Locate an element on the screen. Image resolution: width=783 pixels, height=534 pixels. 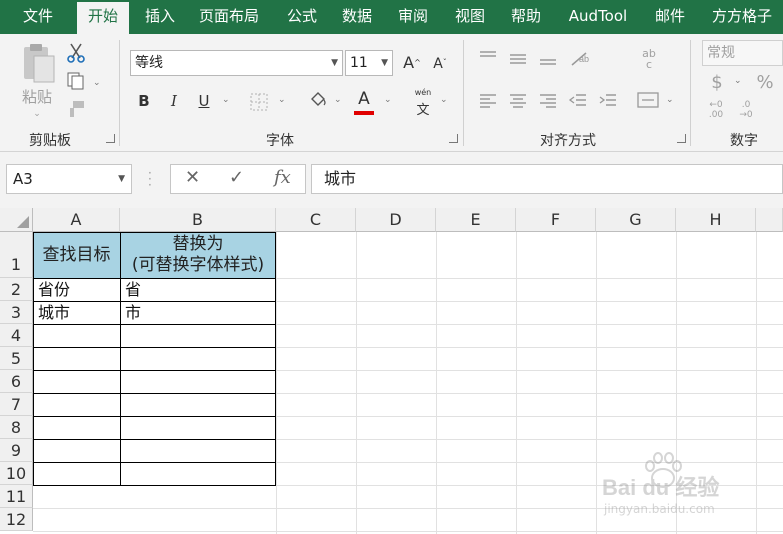
row-header-4: 4 is located at coordinates (16, 335).